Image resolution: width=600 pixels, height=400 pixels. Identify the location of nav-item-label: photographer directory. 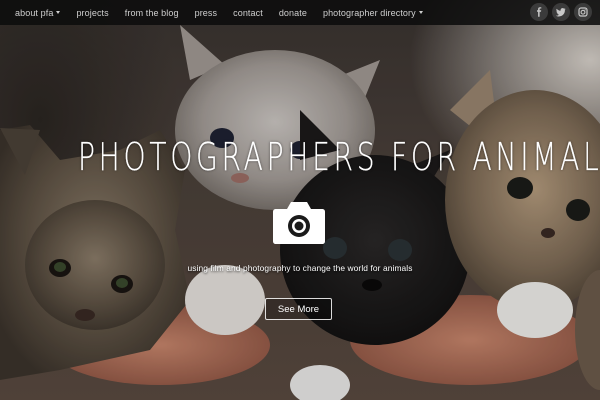
(369, 12).